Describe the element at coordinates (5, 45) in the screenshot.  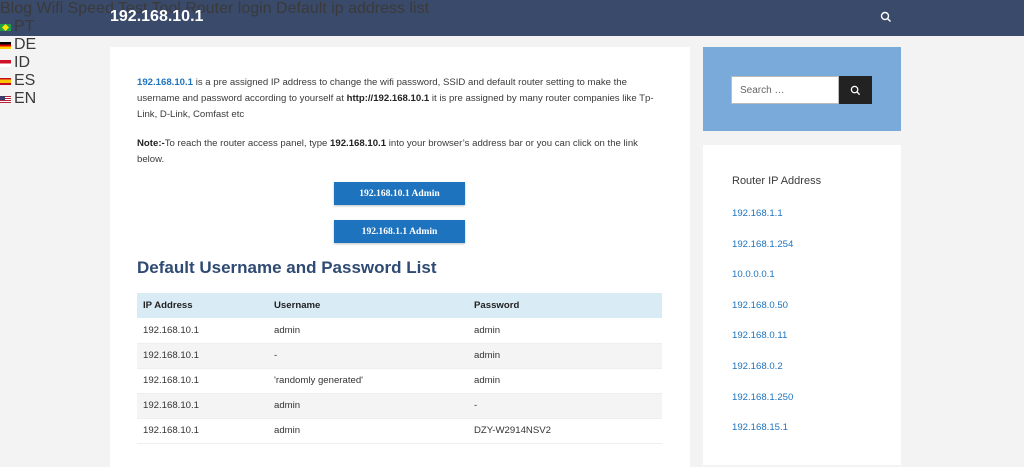
I see `germany-flag-icon` at that location.